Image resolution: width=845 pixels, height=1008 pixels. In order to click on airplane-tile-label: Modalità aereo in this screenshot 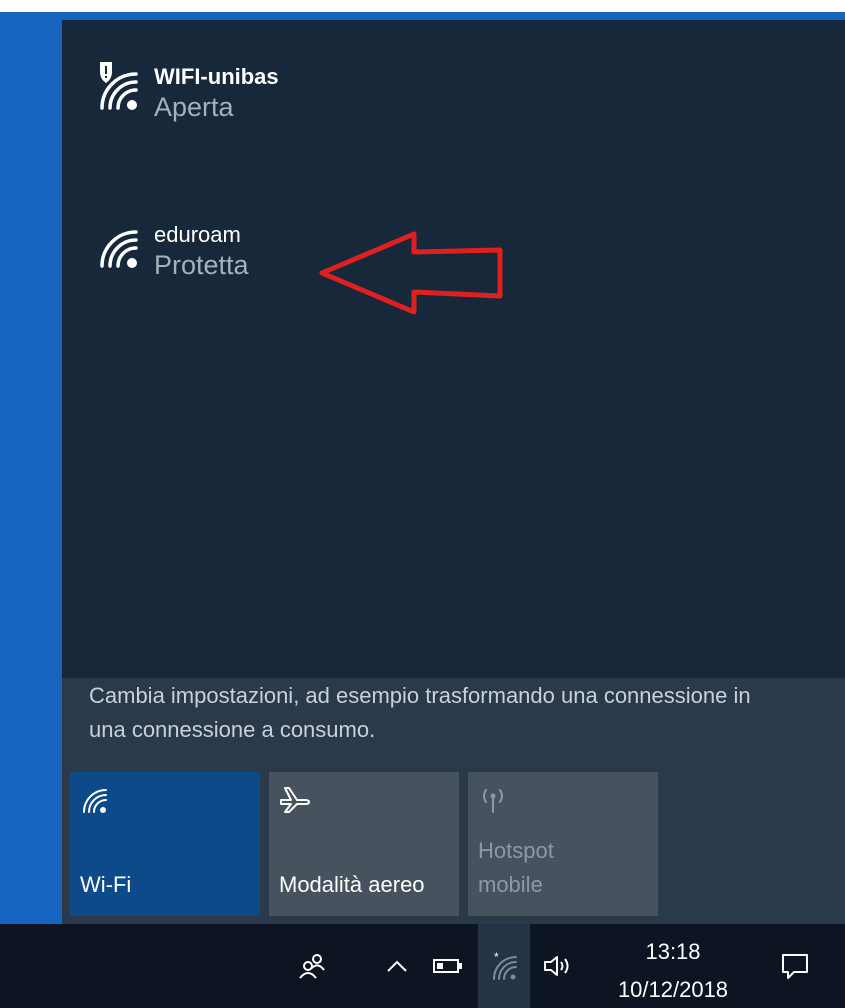, I will do `click(352, 884)`.